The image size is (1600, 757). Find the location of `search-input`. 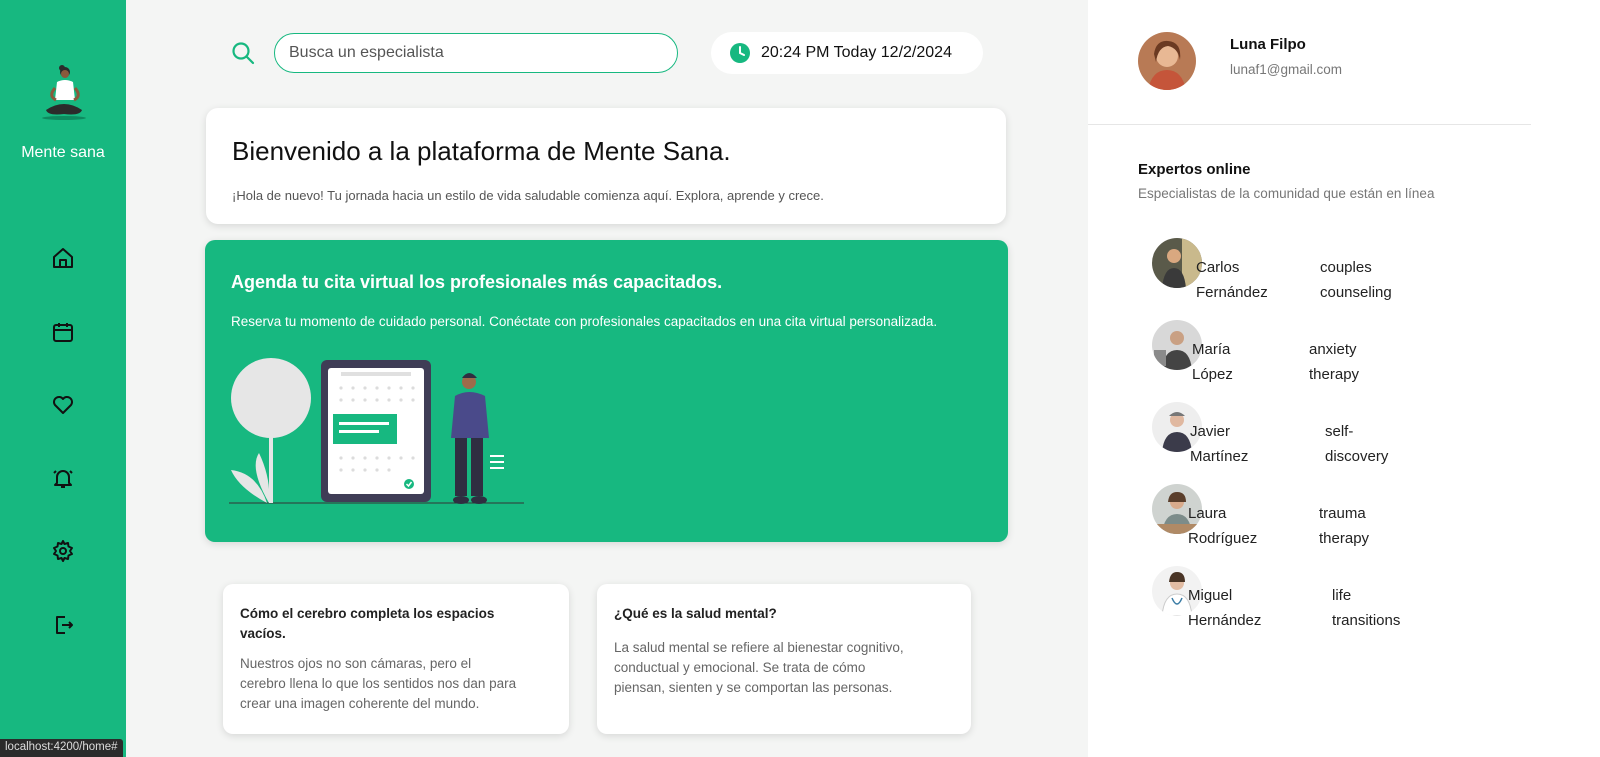

search-input is located at coordinates (476, 53).